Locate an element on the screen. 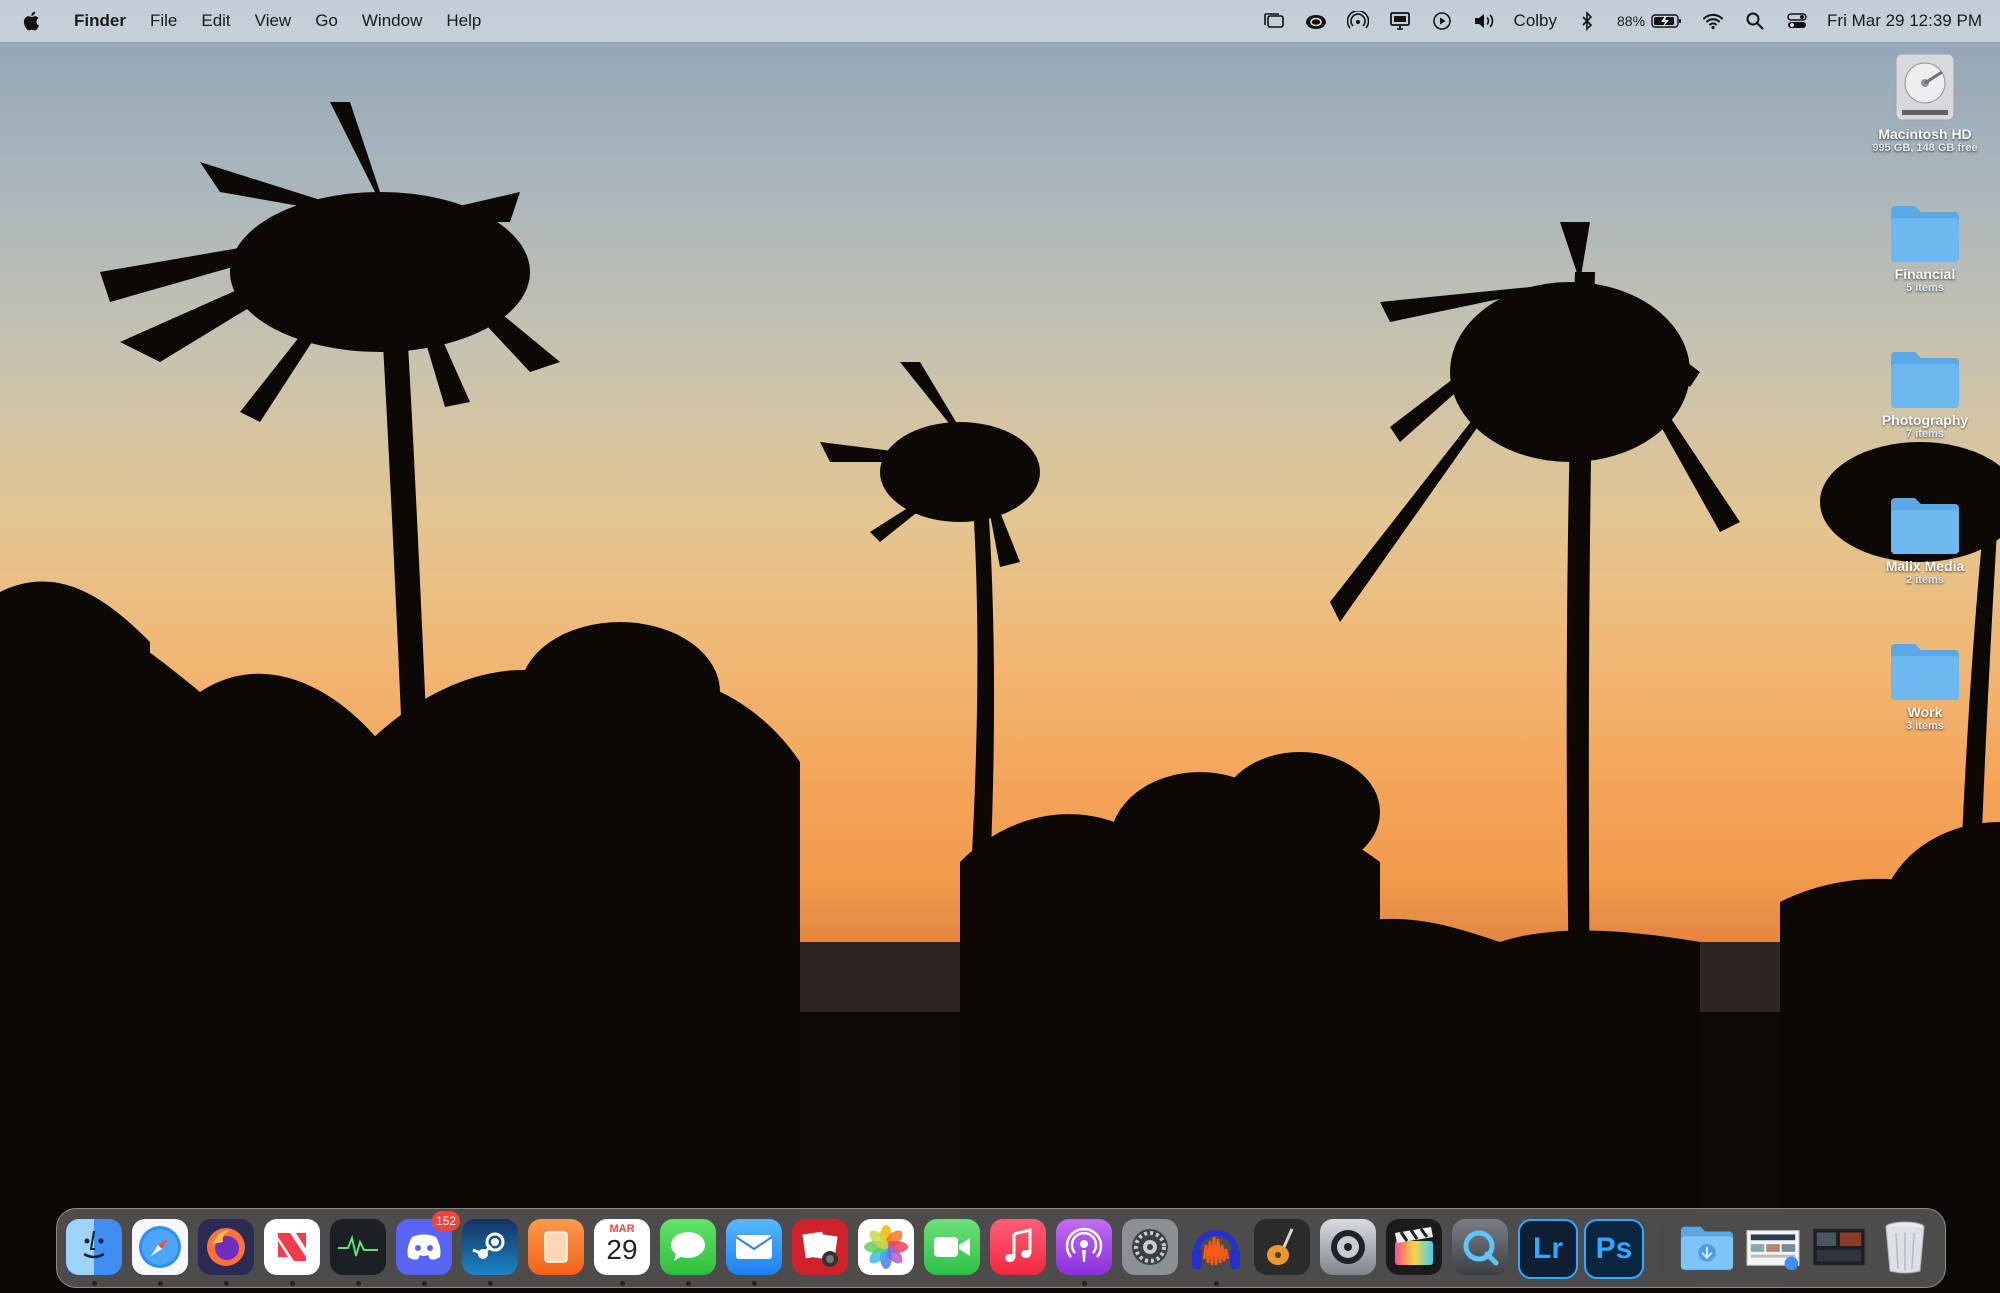  mail-envelope-icon is located at coordinates (754, 1247).